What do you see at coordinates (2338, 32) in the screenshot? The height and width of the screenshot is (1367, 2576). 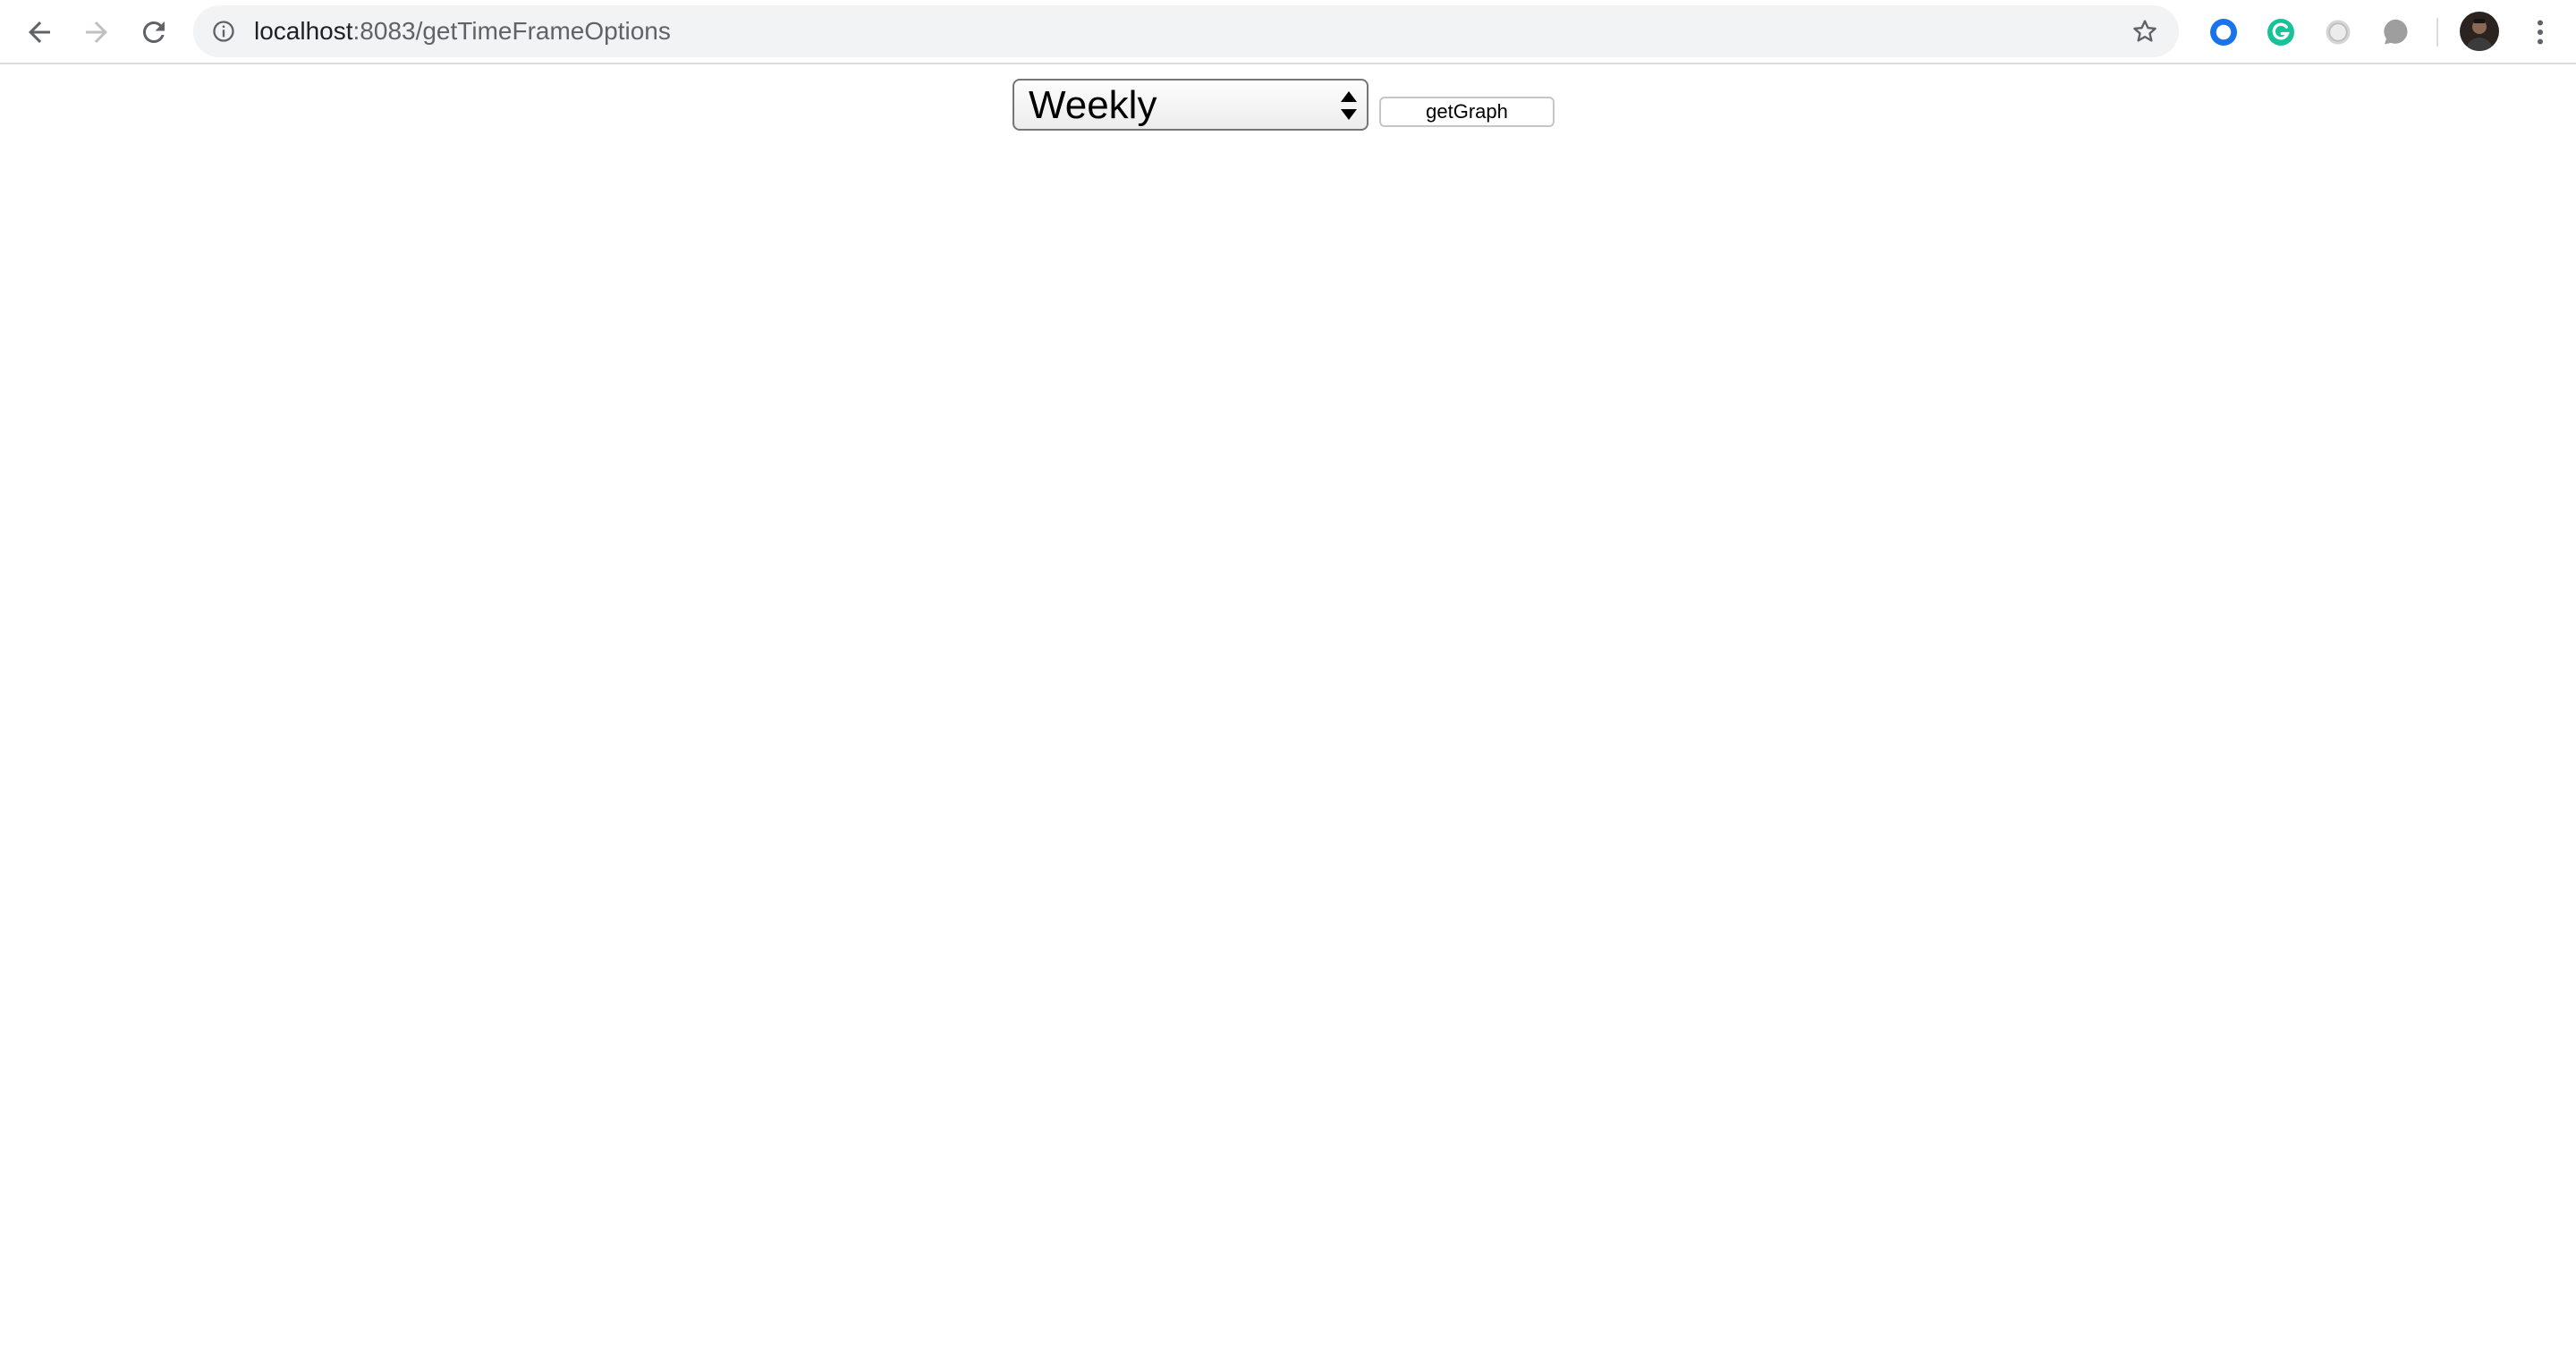 I see `grey-circle-extension-icon` at bounding box center [2338, 32].